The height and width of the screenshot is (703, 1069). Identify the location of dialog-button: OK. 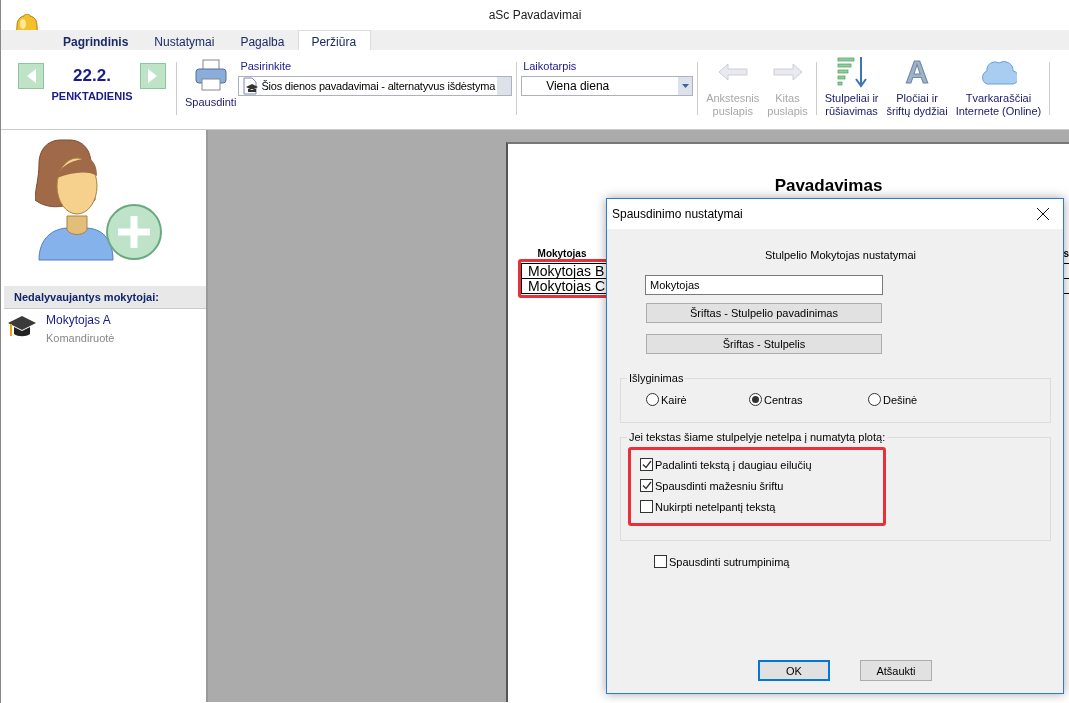
(794, 670).